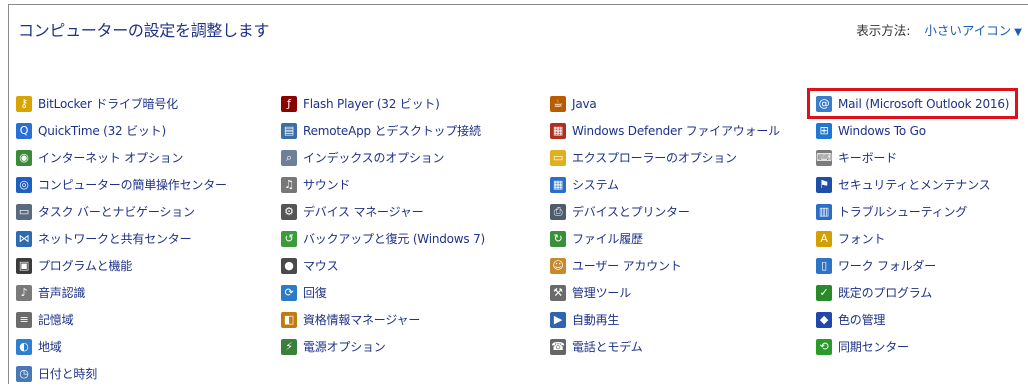 The height and width of the screenshot is (387, 1028). I want to click on control-panel-item: ⋈ ネットワークと共有センター, so click(121, 238).